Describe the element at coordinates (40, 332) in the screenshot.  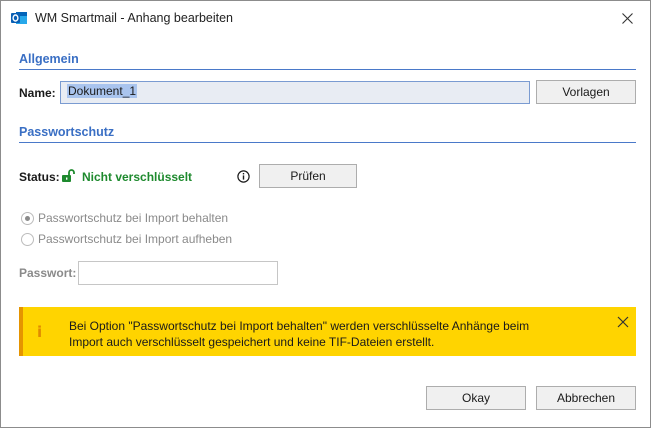
I see `banner-info-icon: i` at that location.